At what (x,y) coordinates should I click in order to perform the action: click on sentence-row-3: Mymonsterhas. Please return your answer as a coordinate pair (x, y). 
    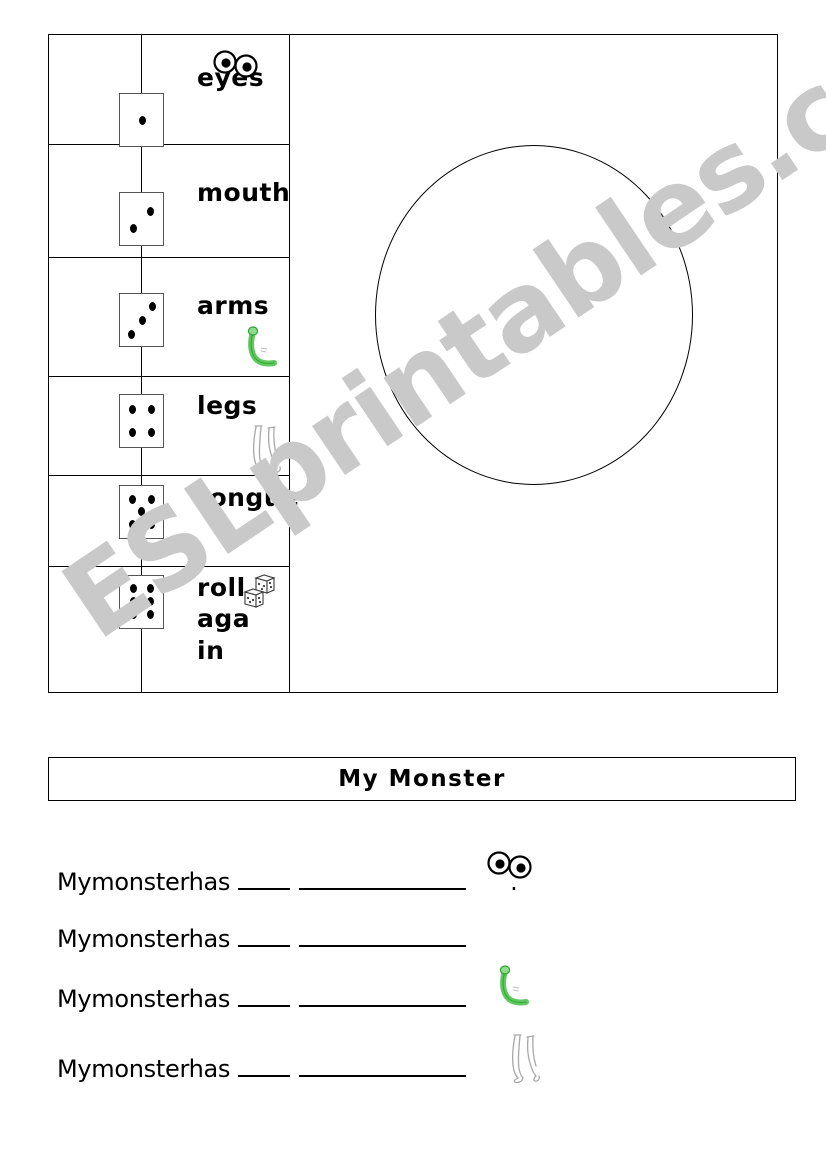
    Looking at the image, I should click on (283, 1002).